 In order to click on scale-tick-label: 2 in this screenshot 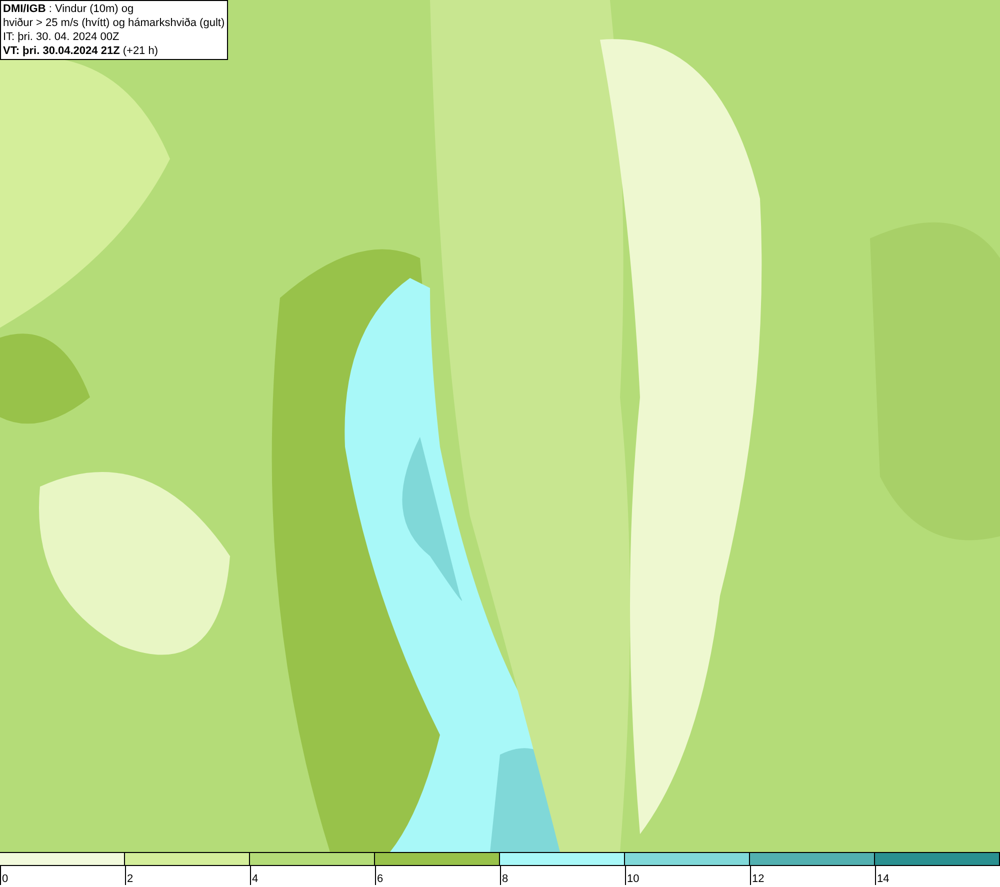, I will do `click(130, 879)`.